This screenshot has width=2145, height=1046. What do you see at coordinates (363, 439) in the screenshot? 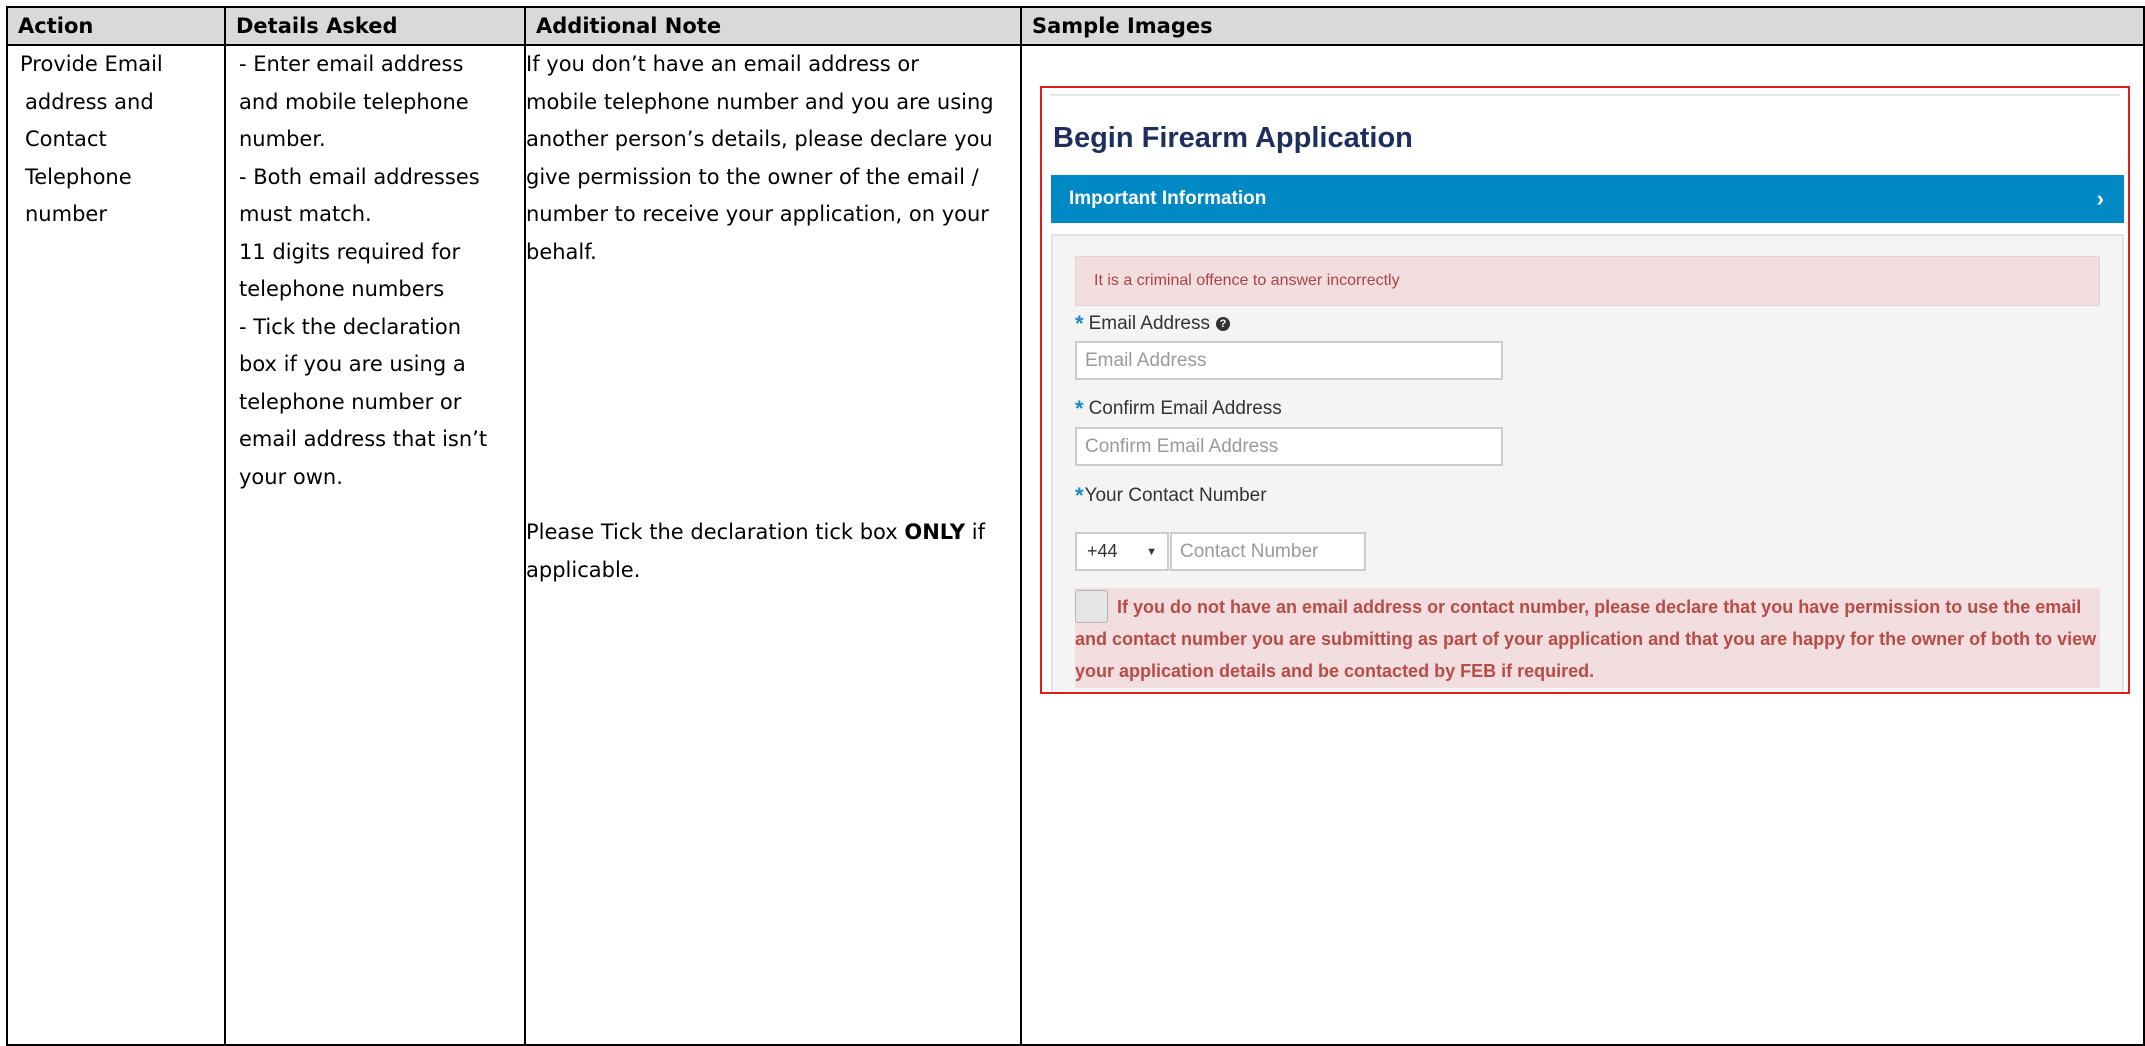
I see `details-line: email address that isn’t` at bounding box center [363, 439].